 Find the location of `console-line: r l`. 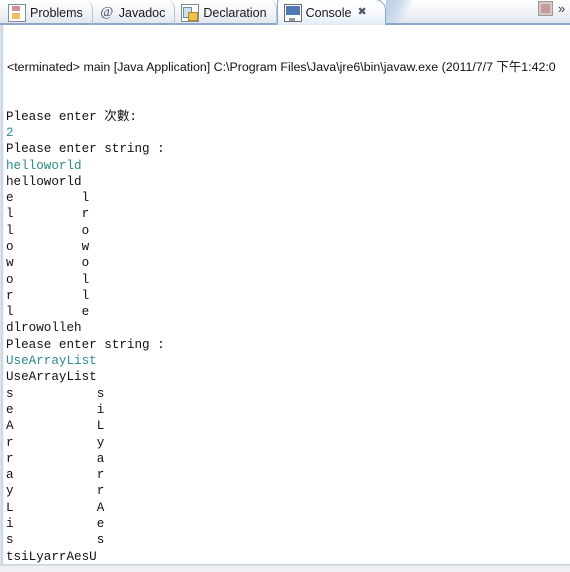

console-line: r l is located at coordinates (48, 295).